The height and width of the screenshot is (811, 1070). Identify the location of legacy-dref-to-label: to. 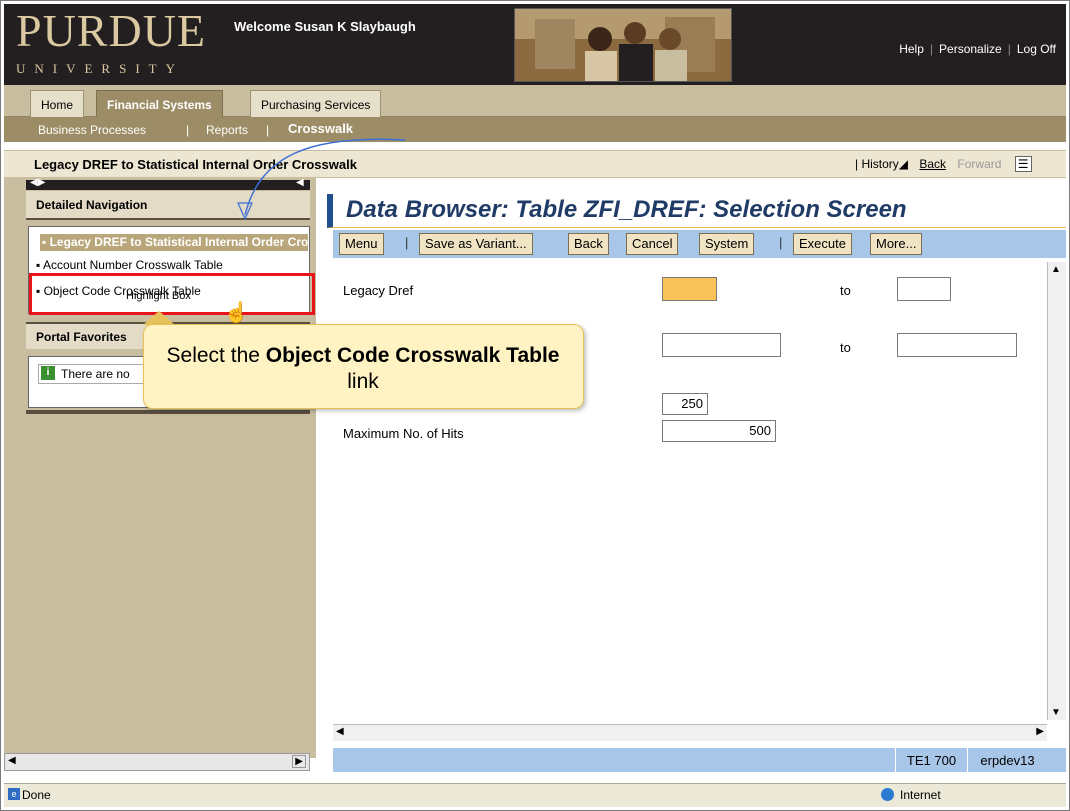
(845, 290).